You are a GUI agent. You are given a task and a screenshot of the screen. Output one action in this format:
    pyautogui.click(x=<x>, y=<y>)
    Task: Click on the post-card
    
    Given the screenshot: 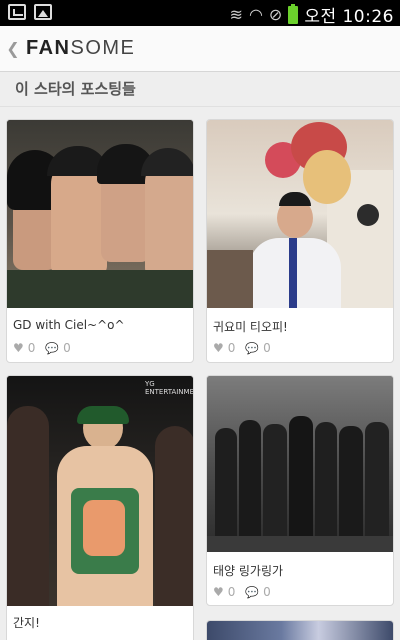 What is the action you would take?
    pyautogui.click(x=300, y=630)
    